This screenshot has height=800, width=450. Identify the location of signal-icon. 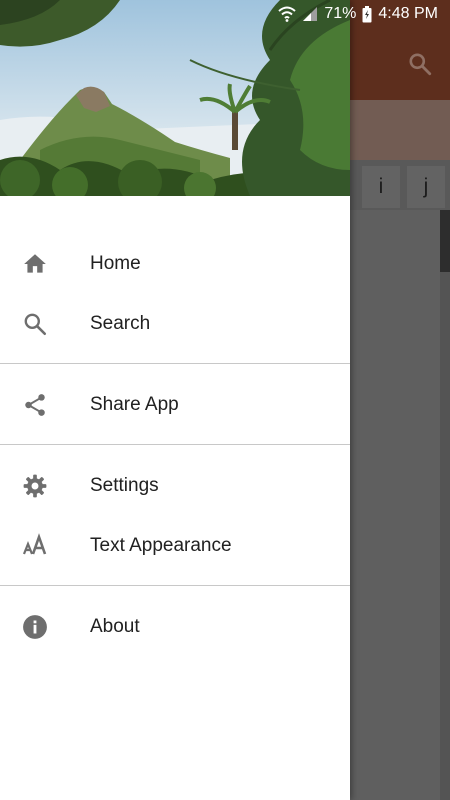
(310, 14).